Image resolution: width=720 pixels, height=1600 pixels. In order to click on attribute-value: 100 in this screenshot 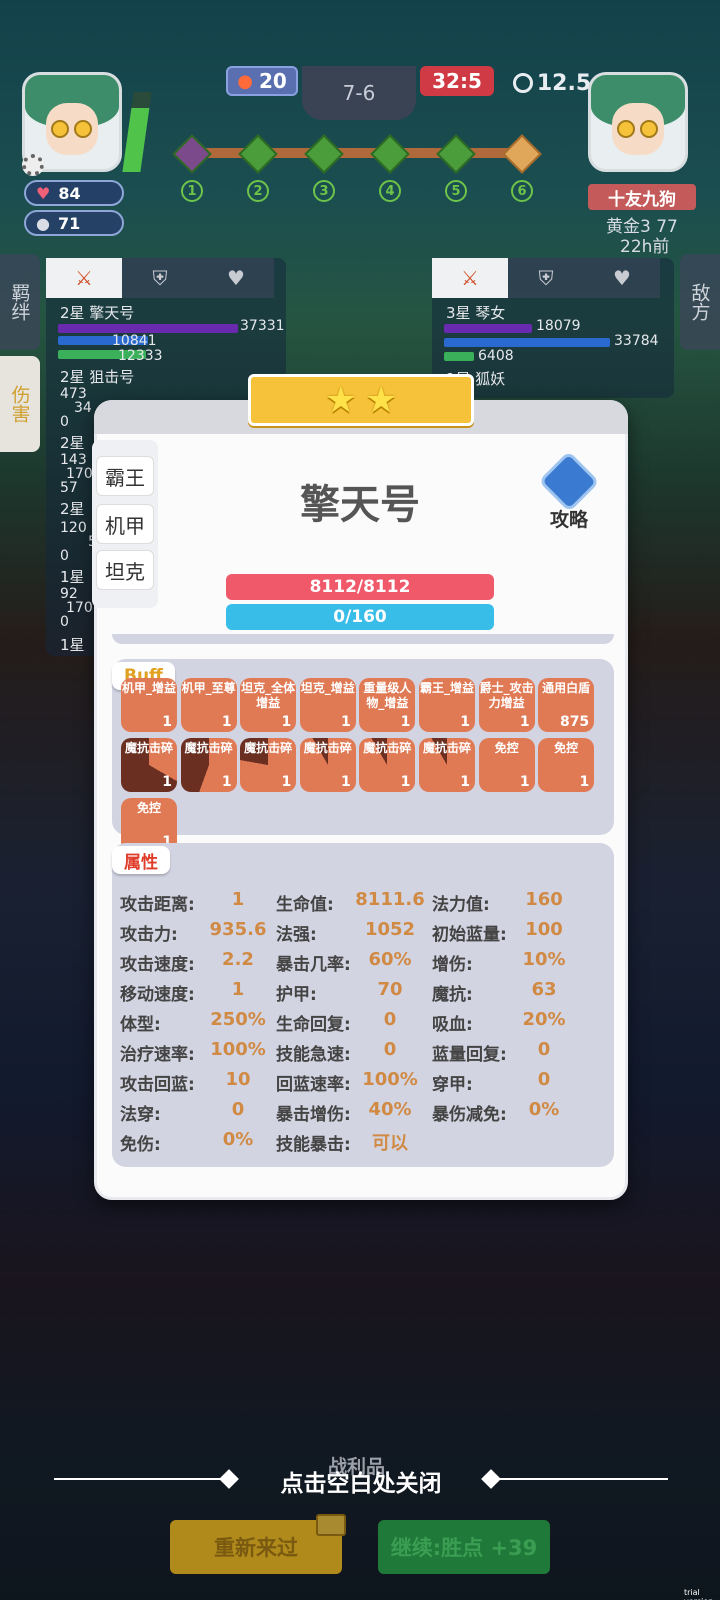, I will do `click(544, 929)`.